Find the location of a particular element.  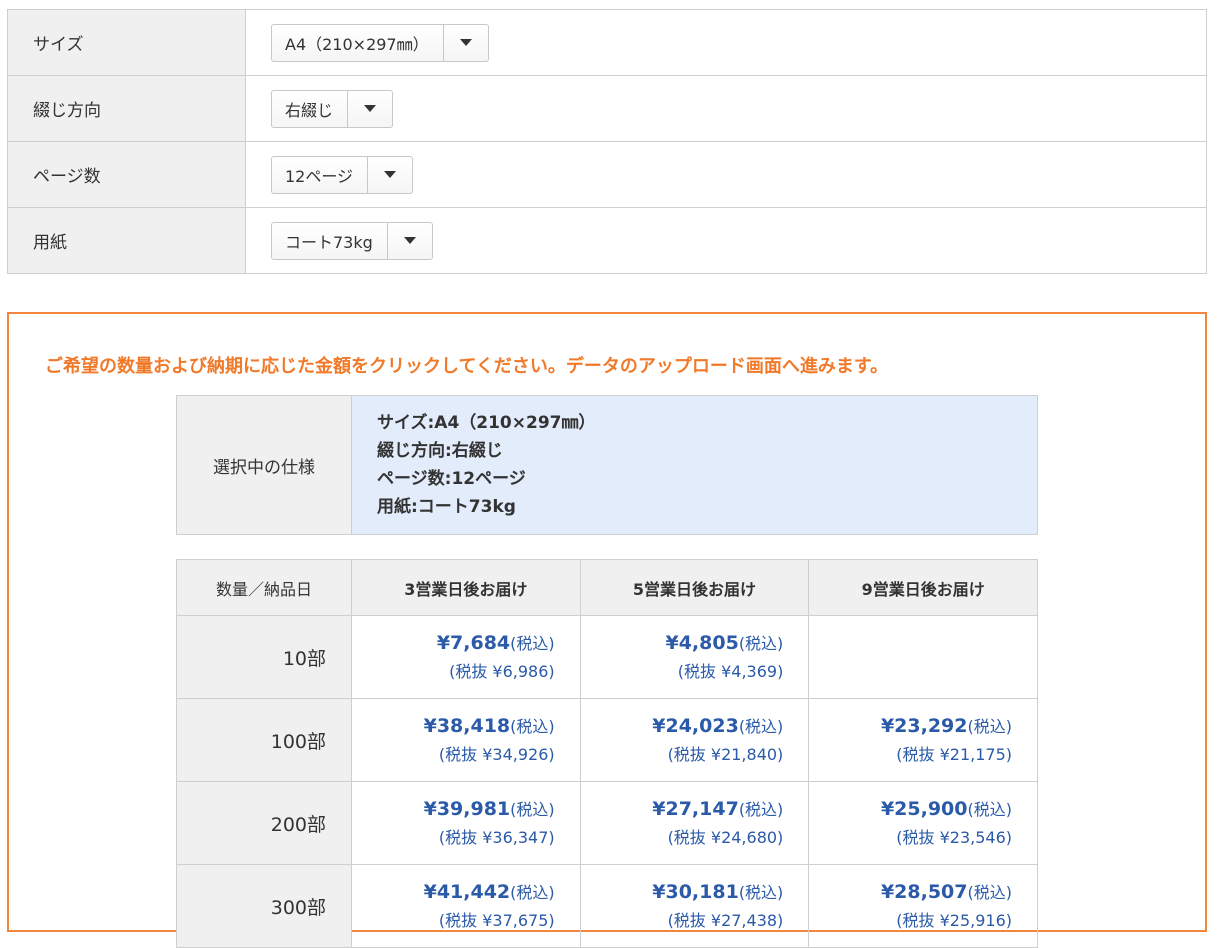

option-row-size: サイズ A4（210×297㎜） is located at coordinates (607, 42).